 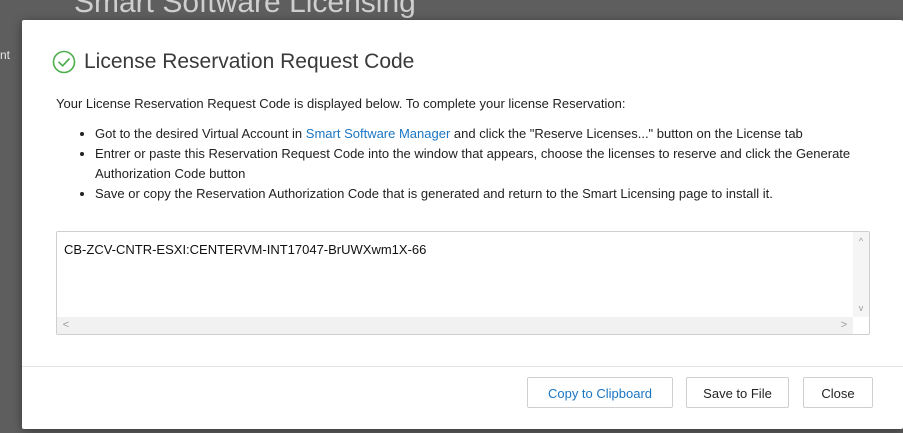 I want to click on step-1-prefix: Got to the desired Virtual Account in, so click(x=200, y=133).